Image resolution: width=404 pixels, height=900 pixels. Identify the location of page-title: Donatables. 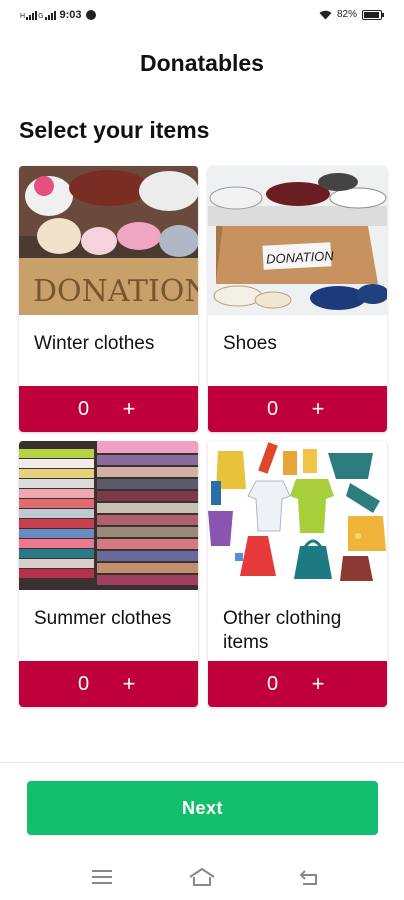
(202, 63).